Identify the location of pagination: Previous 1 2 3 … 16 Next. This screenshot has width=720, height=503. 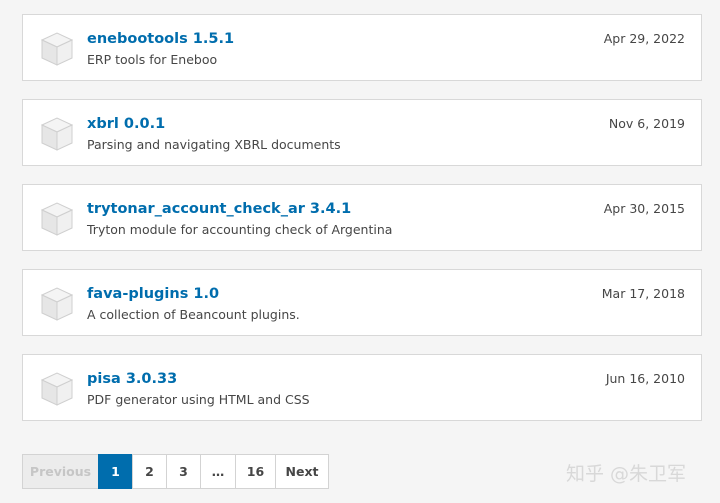
(175, 471).